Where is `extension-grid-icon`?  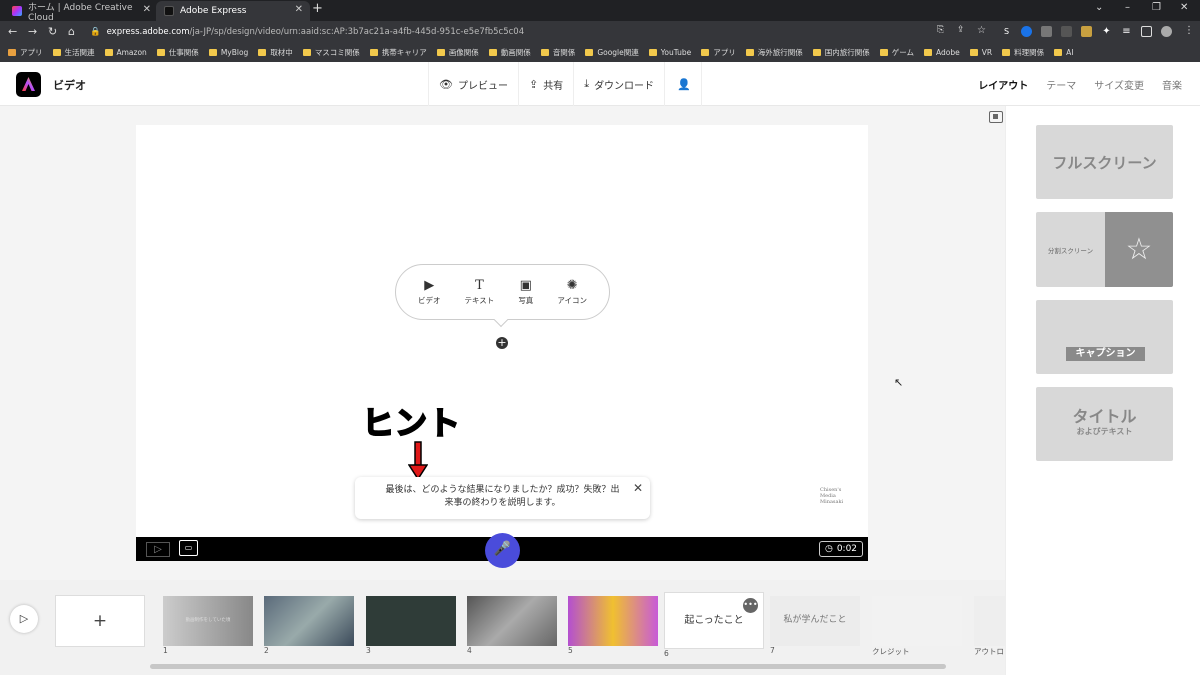 extension-grid-icon is located at coordinates (1046, 31).